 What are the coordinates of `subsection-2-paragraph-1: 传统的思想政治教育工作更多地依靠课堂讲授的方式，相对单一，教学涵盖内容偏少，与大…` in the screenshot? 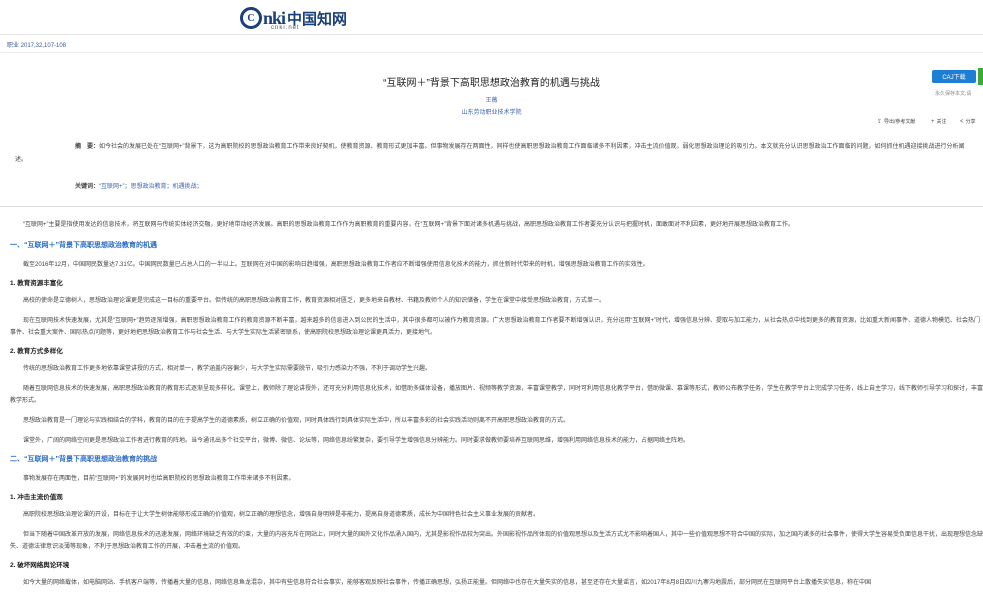 It's located at (227, 369).